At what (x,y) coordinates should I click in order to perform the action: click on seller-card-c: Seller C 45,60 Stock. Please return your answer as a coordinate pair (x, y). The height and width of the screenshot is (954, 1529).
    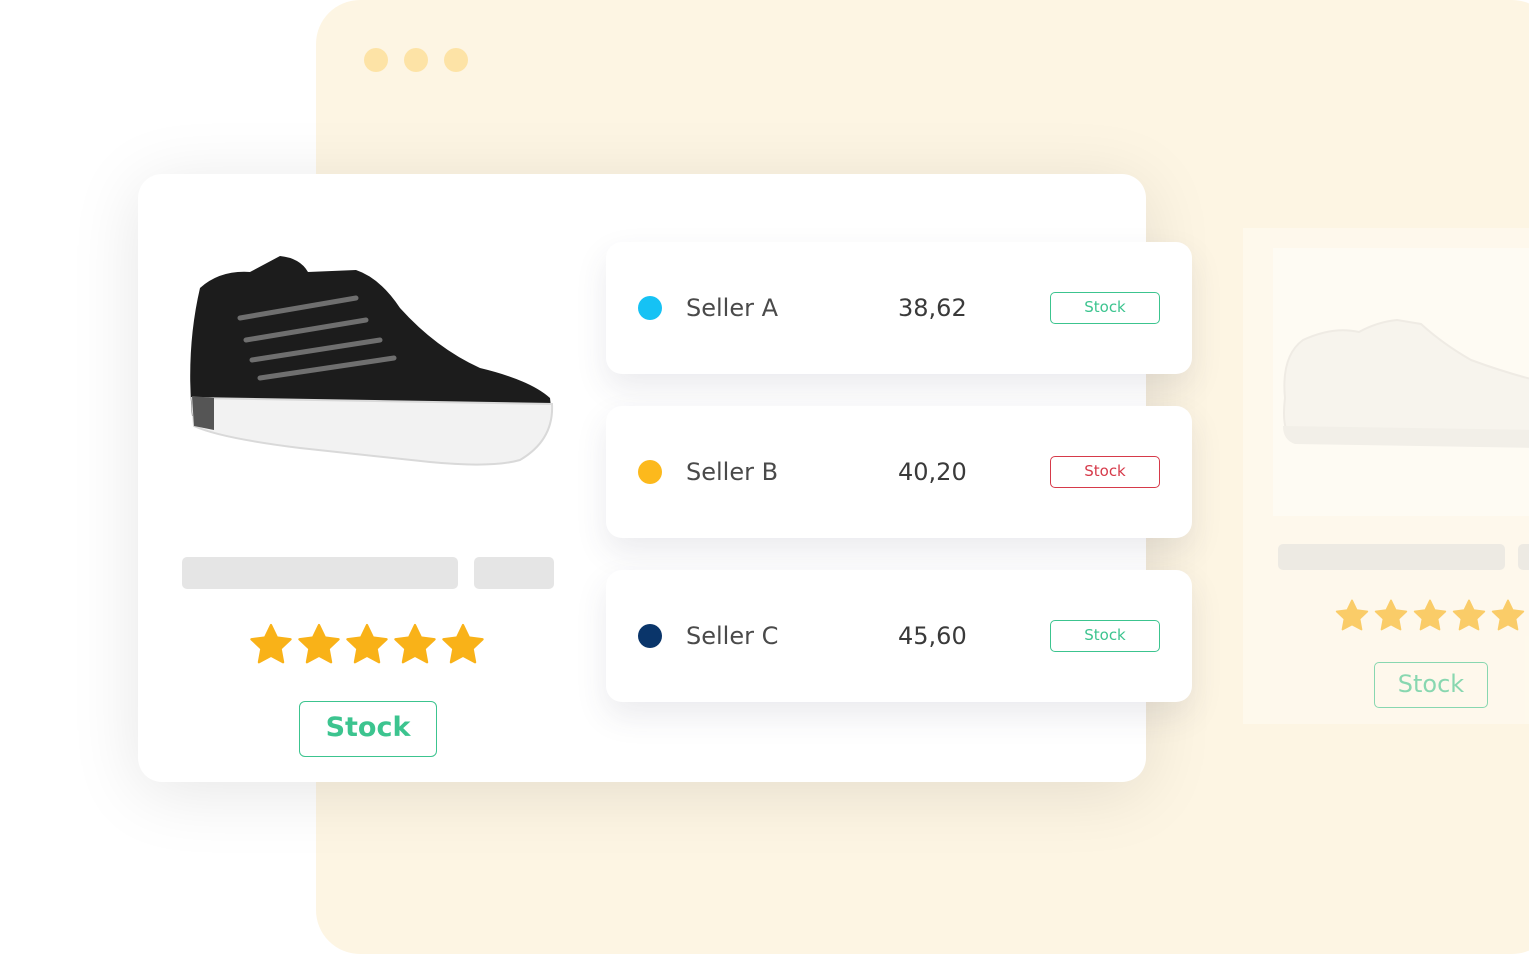
    Looking at the image, I should click on (899, 636).